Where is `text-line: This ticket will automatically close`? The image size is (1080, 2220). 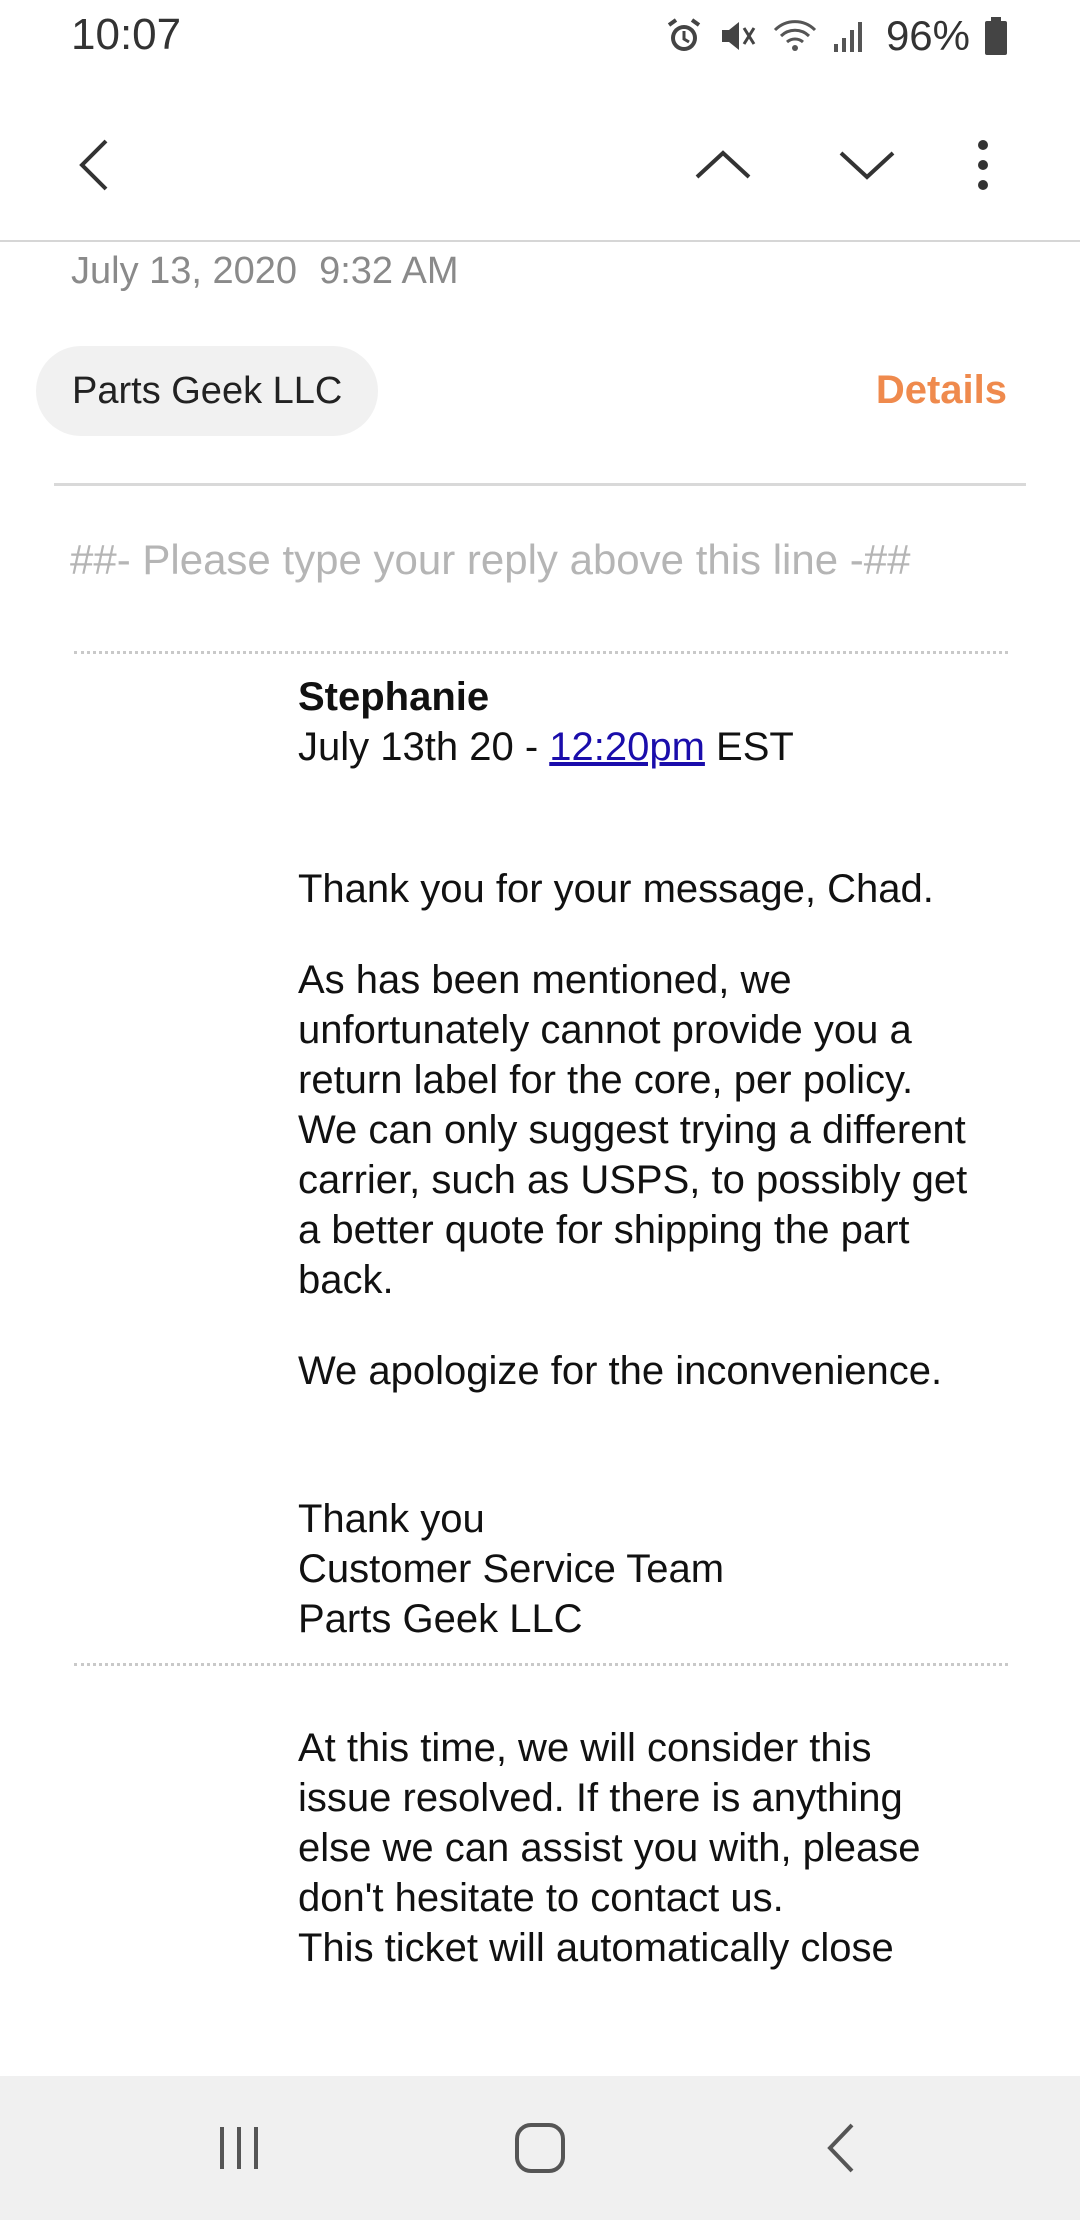 text-line: This ticket will automatically close is located at coordinates (596, 1948).